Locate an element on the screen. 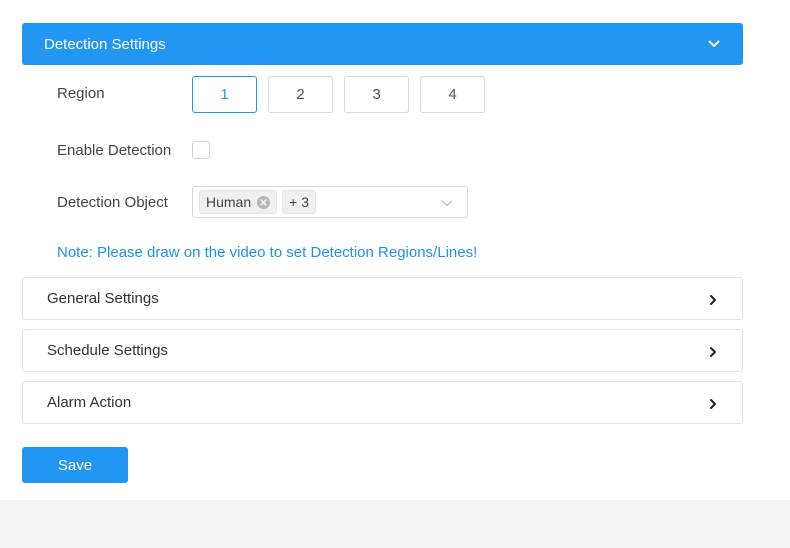 Image resolution: width=790 pixels, height=548 pixels. object-more-count: + 3 is located at coordinates (299, 202).